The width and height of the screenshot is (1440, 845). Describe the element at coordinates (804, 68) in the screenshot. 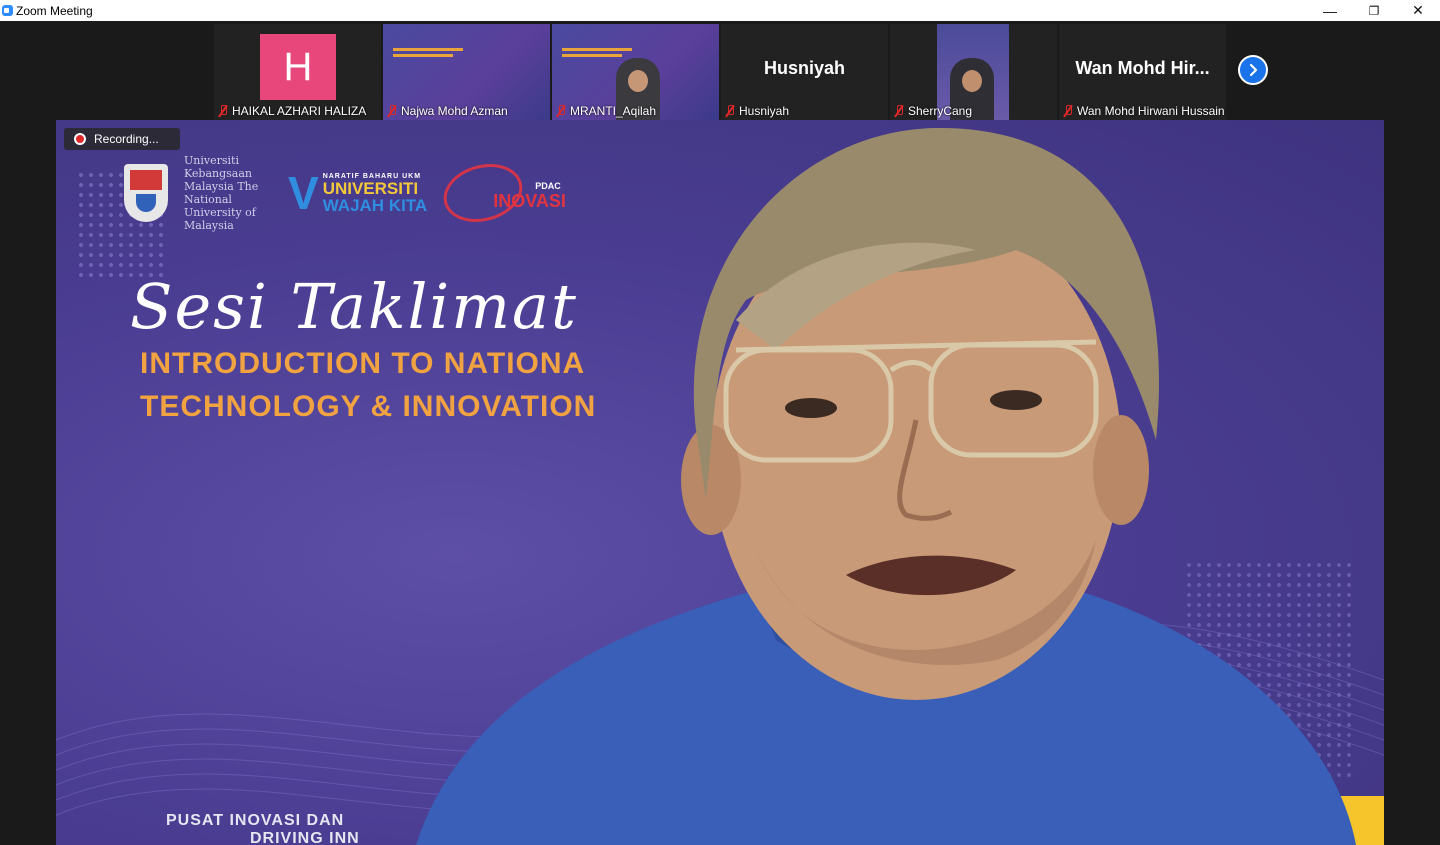

I see `participant-display-name: Husniyah` at that location.